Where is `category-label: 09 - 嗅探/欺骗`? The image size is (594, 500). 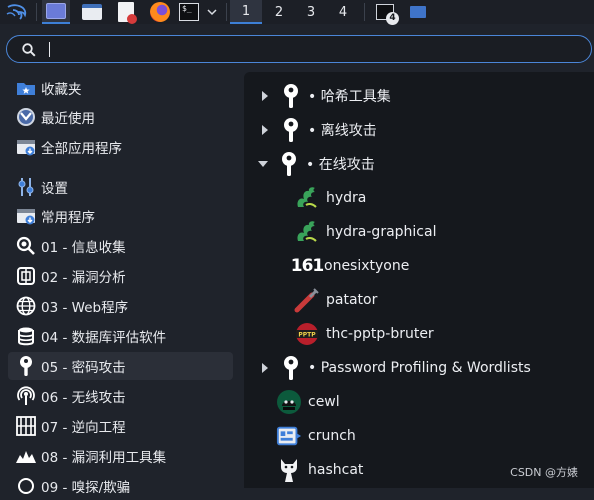
category-label: 09 - 嗅探/欺骗 is located at coordinates (86, 488).